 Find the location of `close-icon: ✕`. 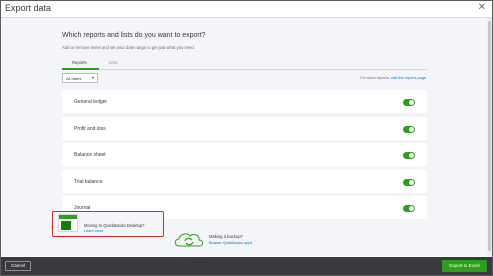

close-icon: ✕ is located at coordinates (482, 7).